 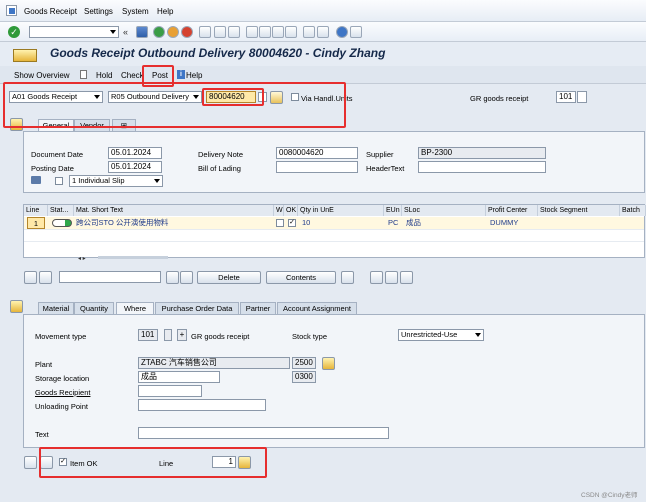 What do you see at coordinates (499, 98) in the screenshot?
I see `movement-type-label: GR goods receipt` at bounding box center [499, 98].